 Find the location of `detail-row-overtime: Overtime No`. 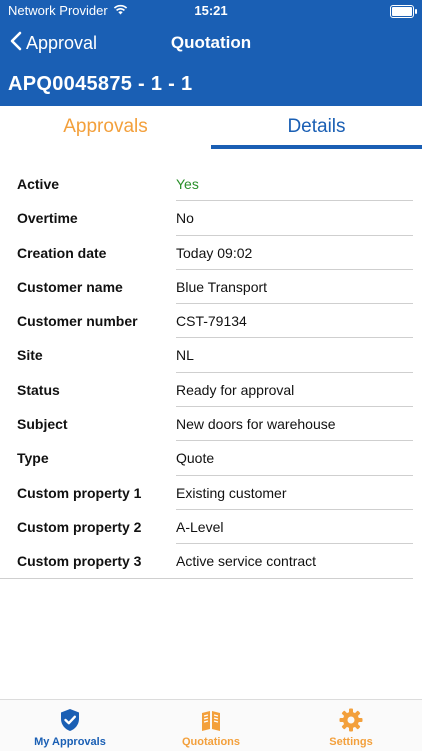

detail-row-overtime: Overtime No is located at coordinates (211, 218).